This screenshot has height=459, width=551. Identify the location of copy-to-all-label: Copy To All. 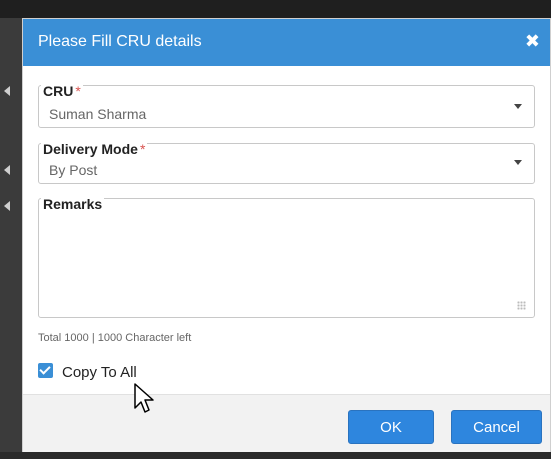
(99, 372).